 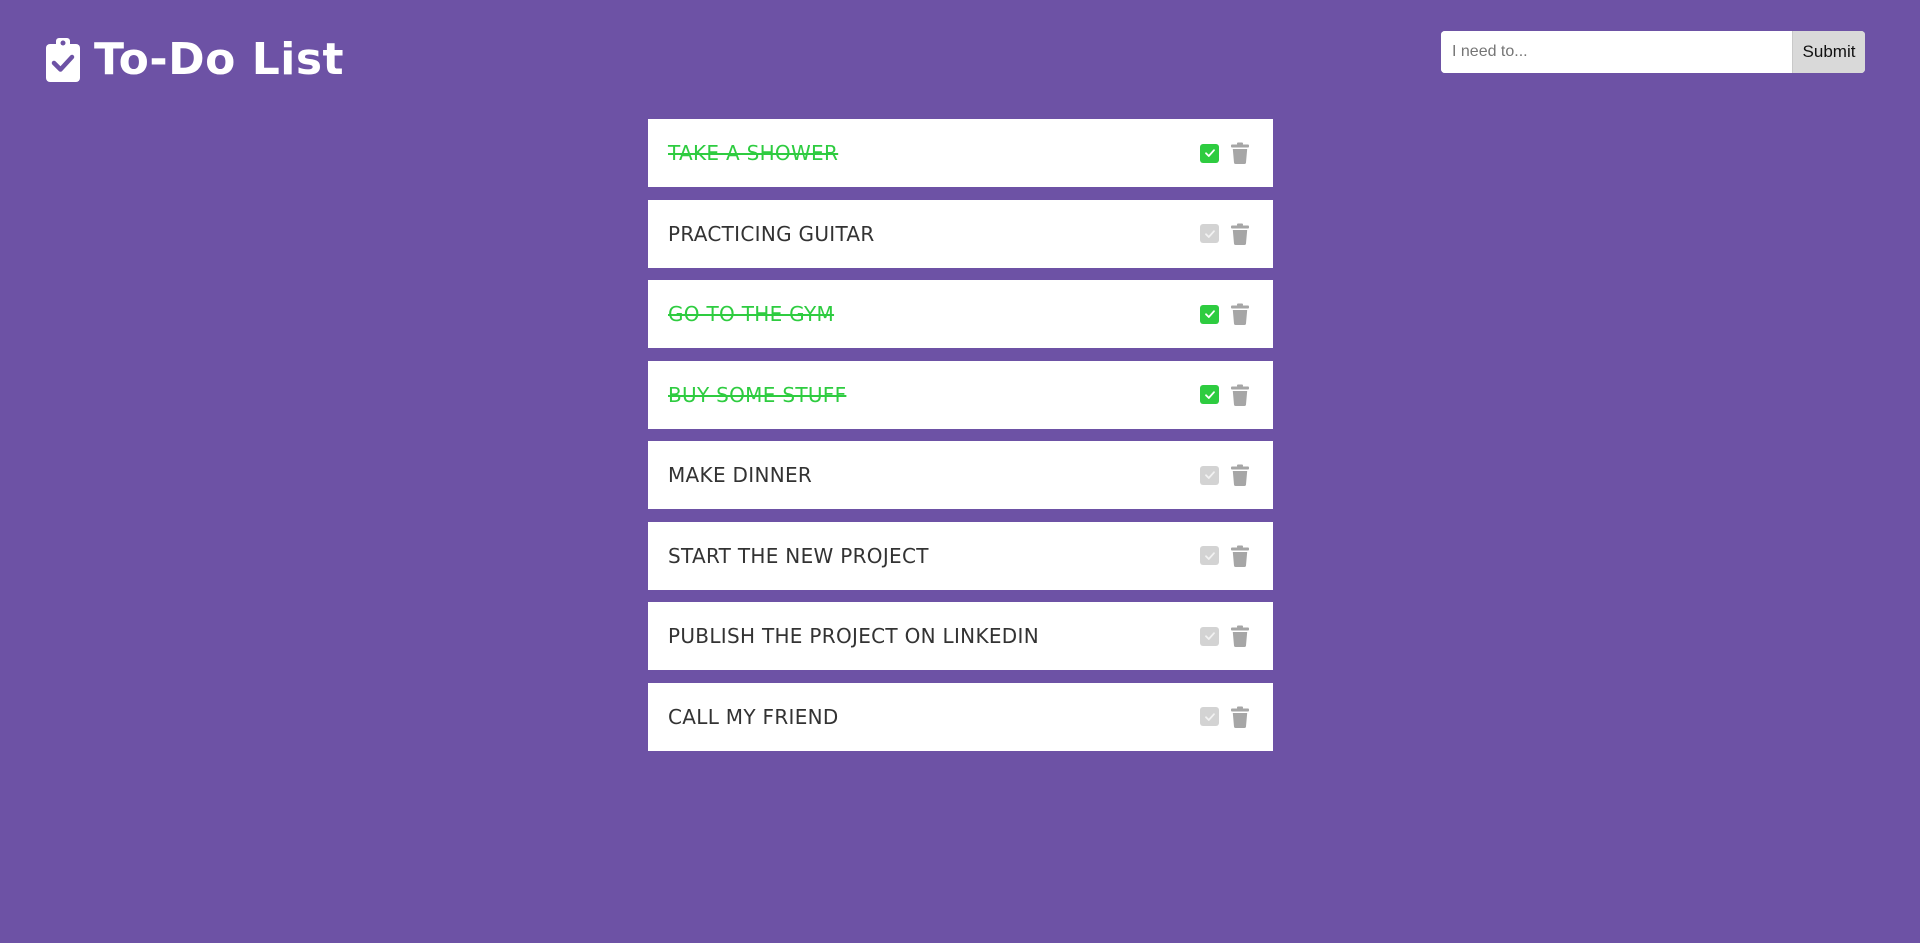 I want to click on todo-item: GO TO THE GYM, so click(x=960, y=314).